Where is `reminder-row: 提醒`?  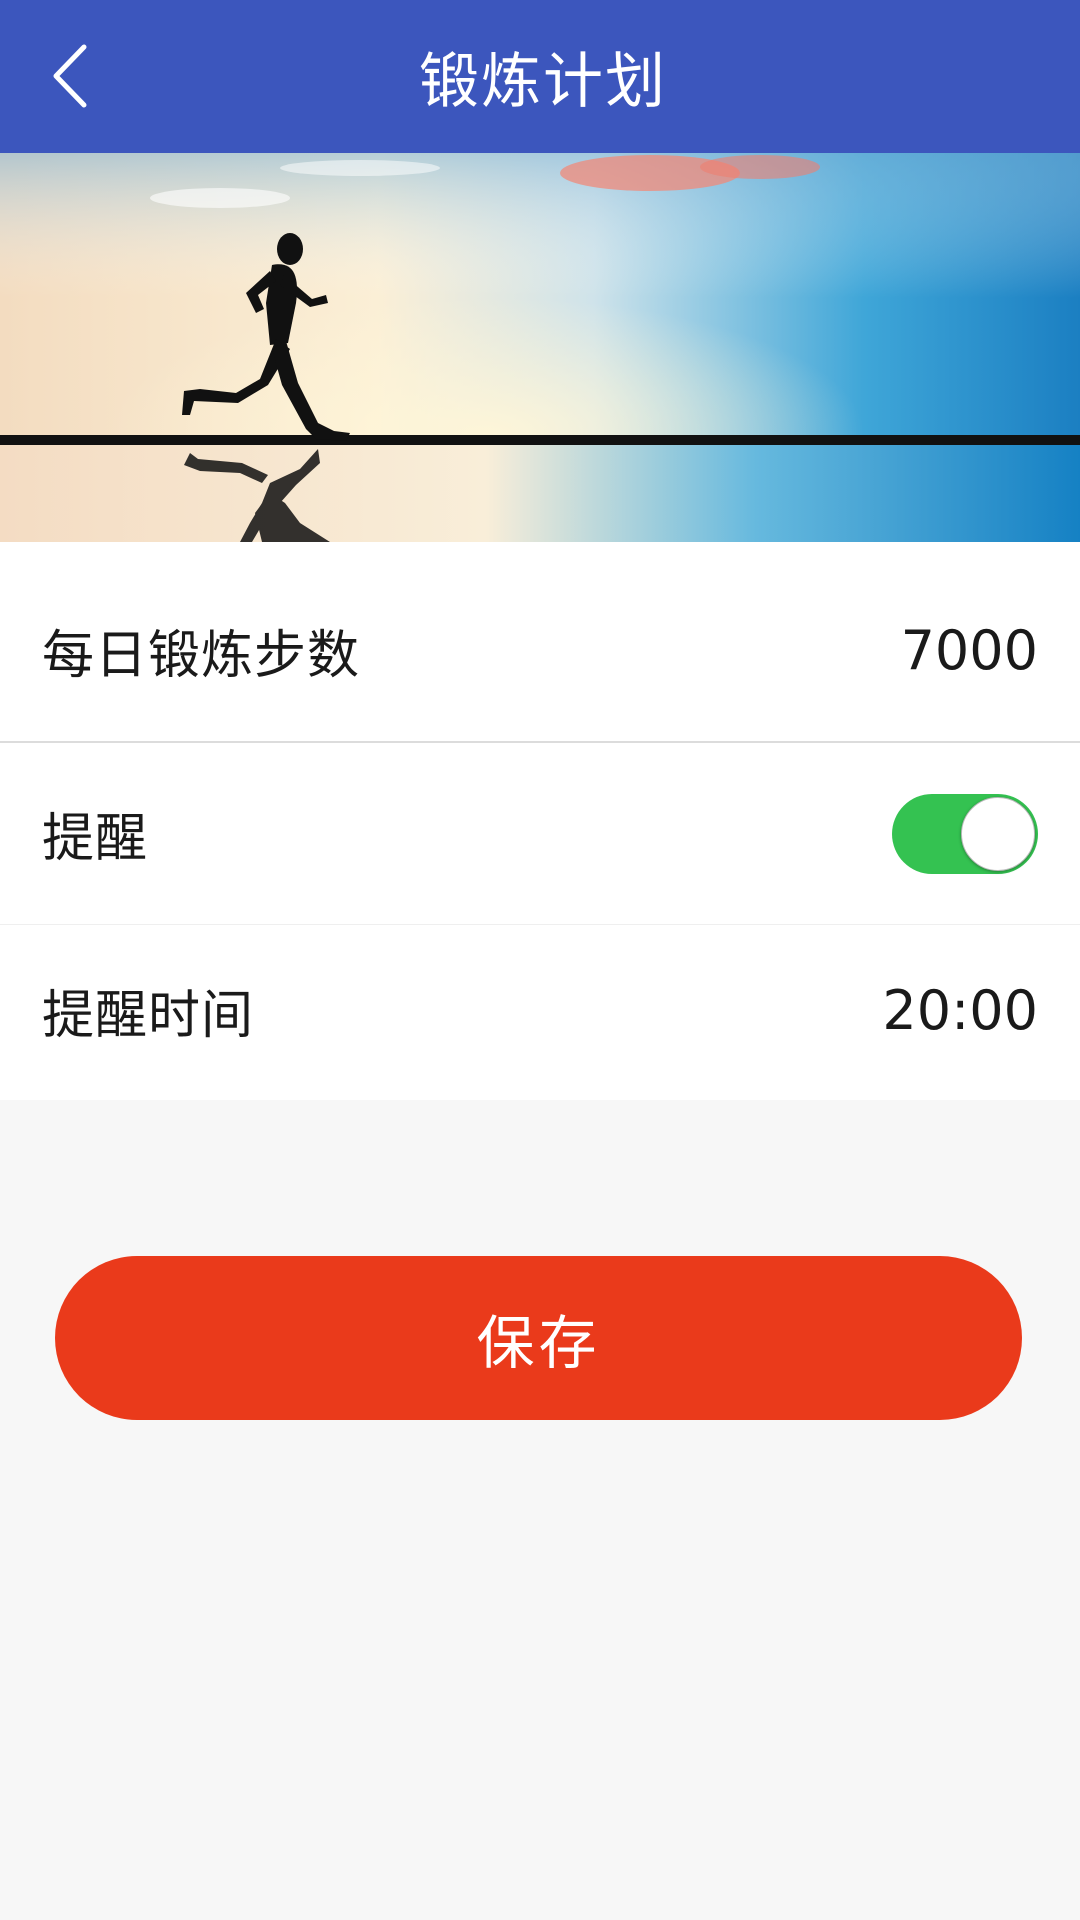 reminder-row: 提醒 is located at coordinates (540, 834).